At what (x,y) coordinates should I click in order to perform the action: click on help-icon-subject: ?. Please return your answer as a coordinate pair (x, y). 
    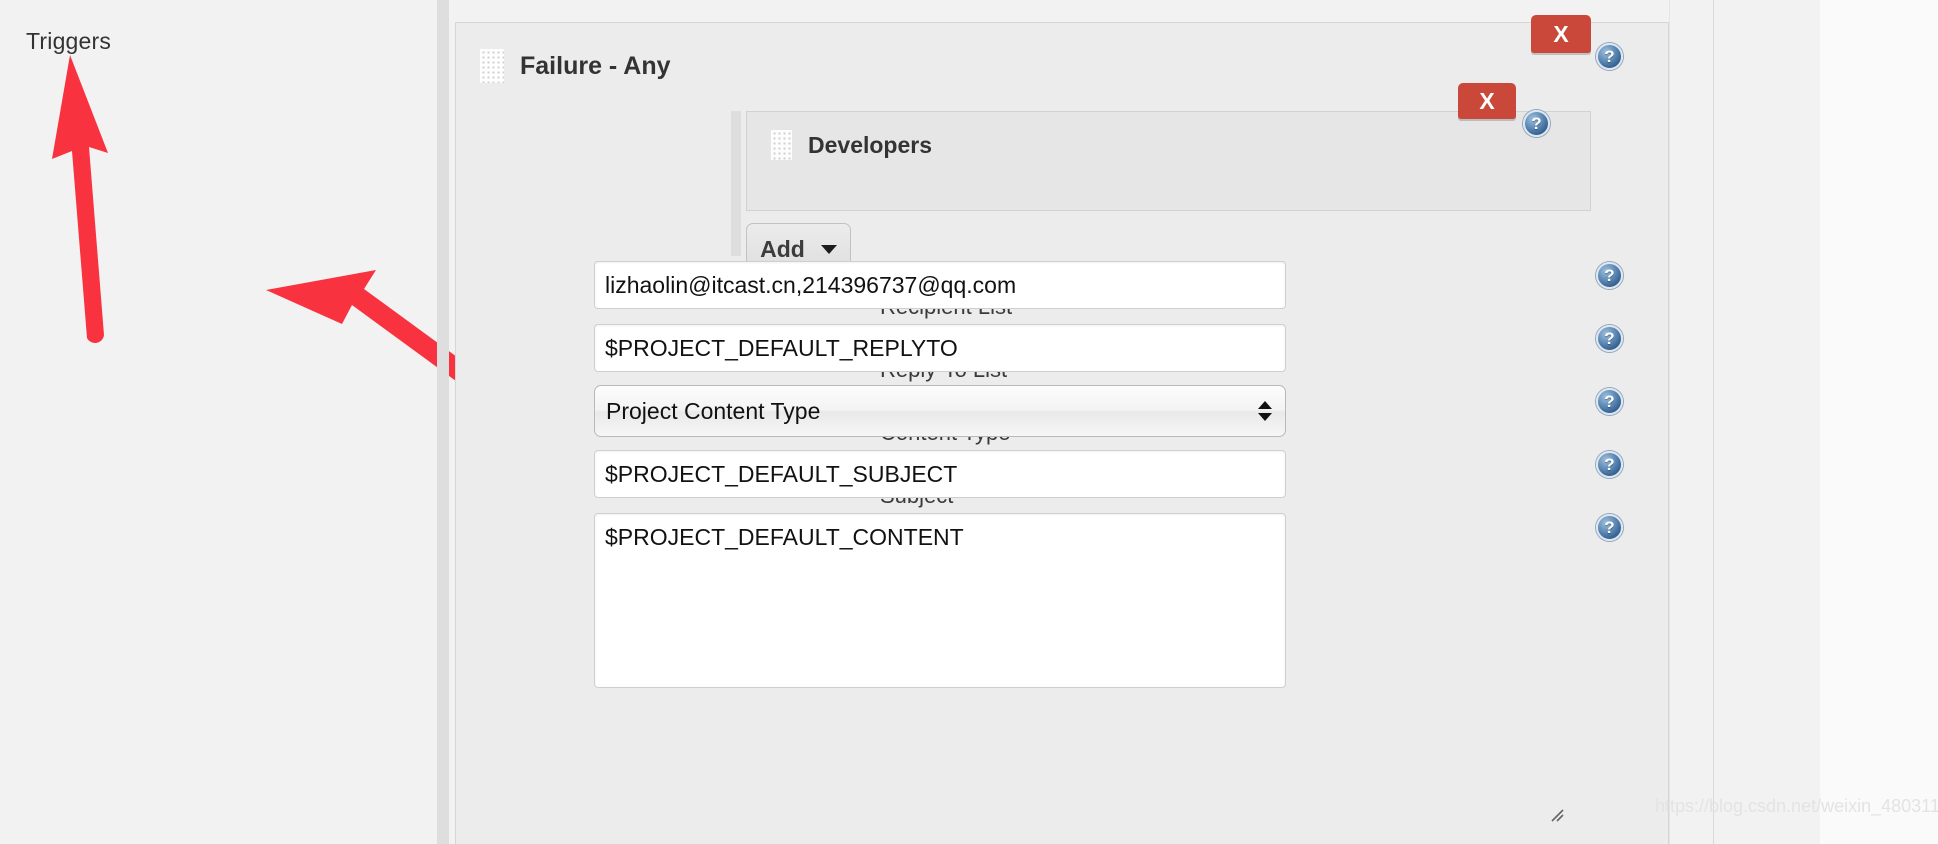
    Looking at the image, I should click on (1609, 464).